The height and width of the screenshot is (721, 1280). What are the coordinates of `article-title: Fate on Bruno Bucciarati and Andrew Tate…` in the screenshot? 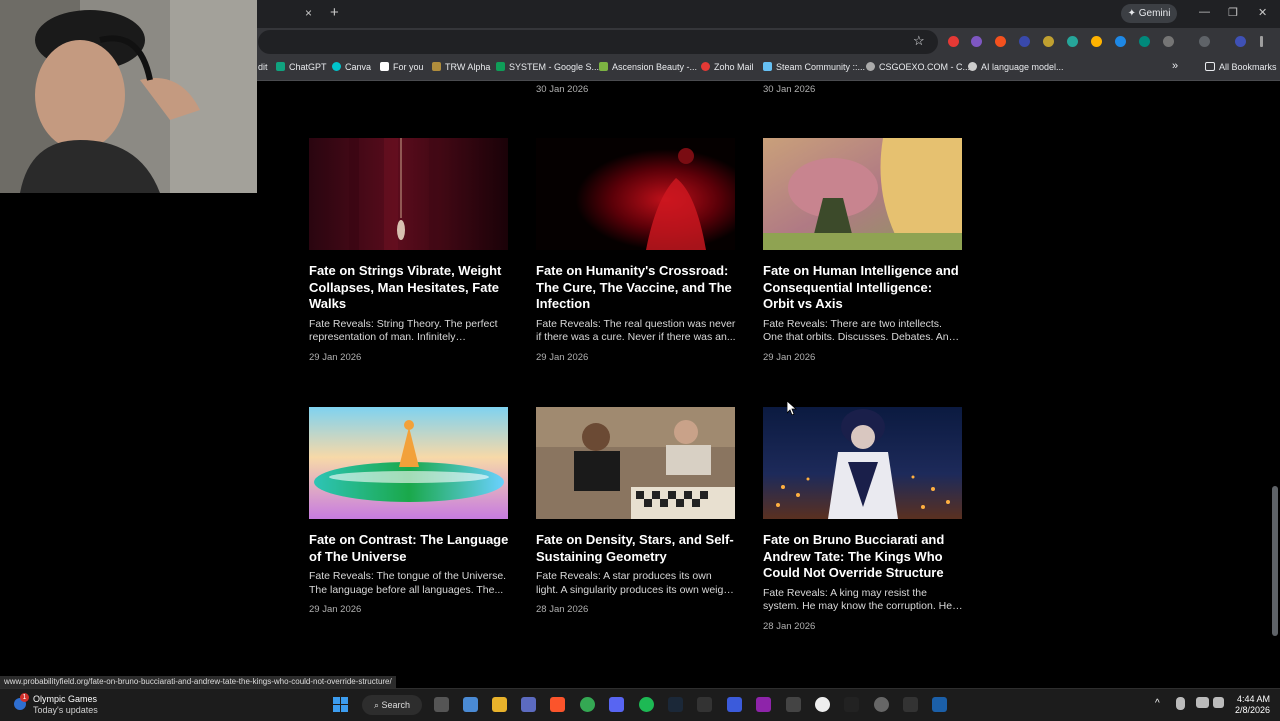 It's located at (863, 557).